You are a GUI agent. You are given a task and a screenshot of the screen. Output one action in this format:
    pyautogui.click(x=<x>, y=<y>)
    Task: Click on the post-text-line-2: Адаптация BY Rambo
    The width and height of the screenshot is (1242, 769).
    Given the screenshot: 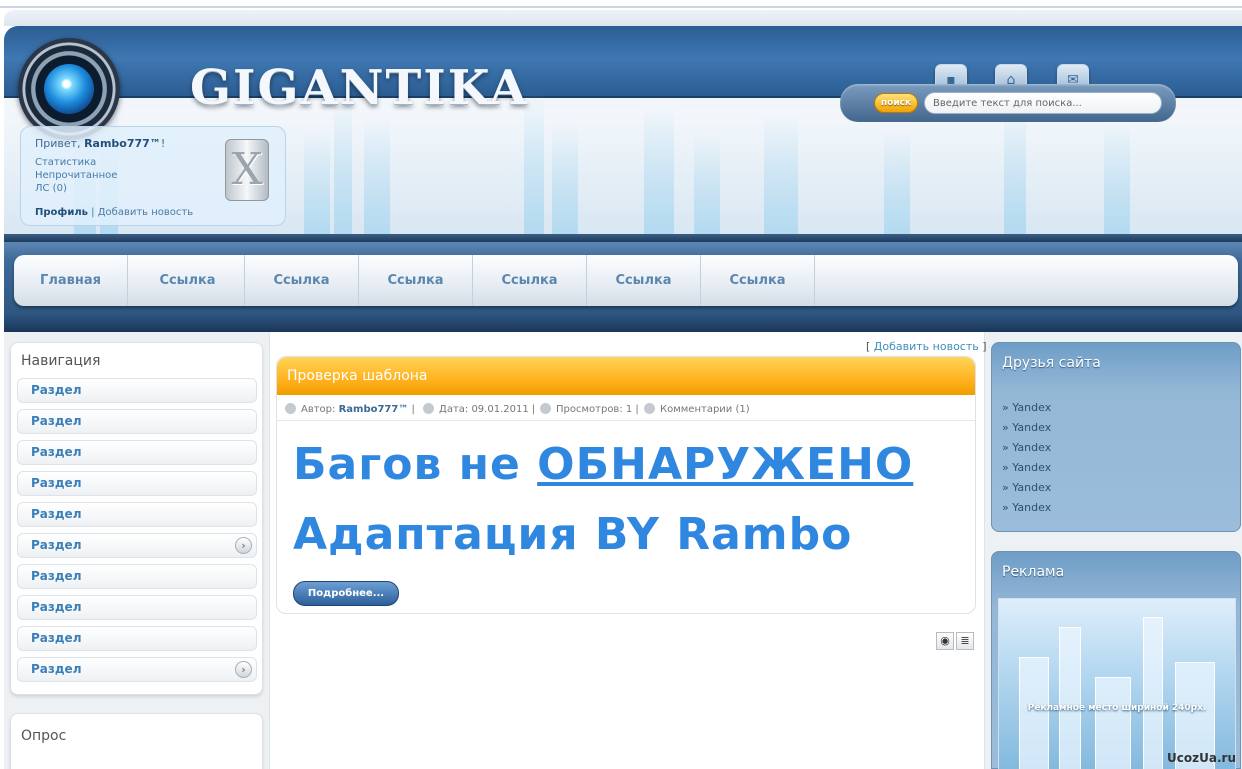 What is the action you would take?
    pyautogui.click(x=573, y=534)
    